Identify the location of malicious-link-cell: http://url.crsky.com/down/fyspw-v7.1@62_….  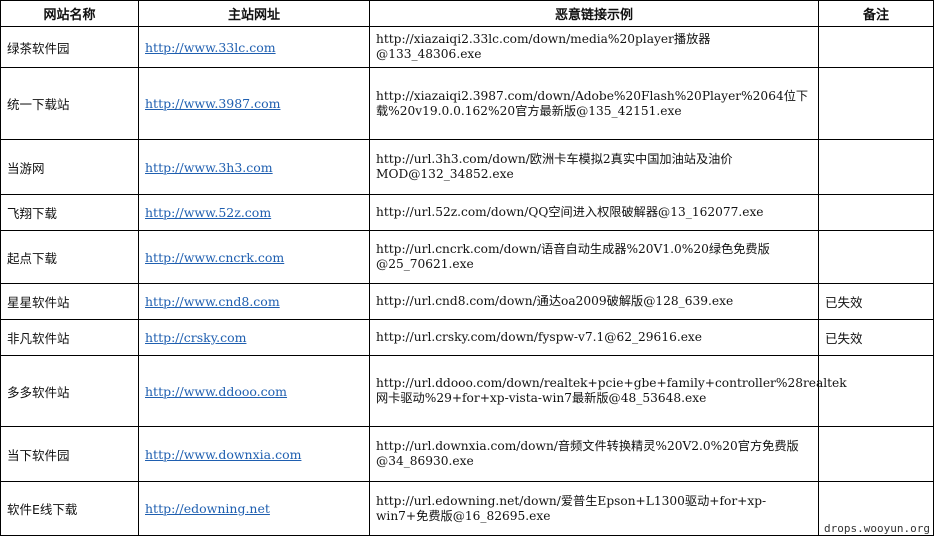
(594, 337).